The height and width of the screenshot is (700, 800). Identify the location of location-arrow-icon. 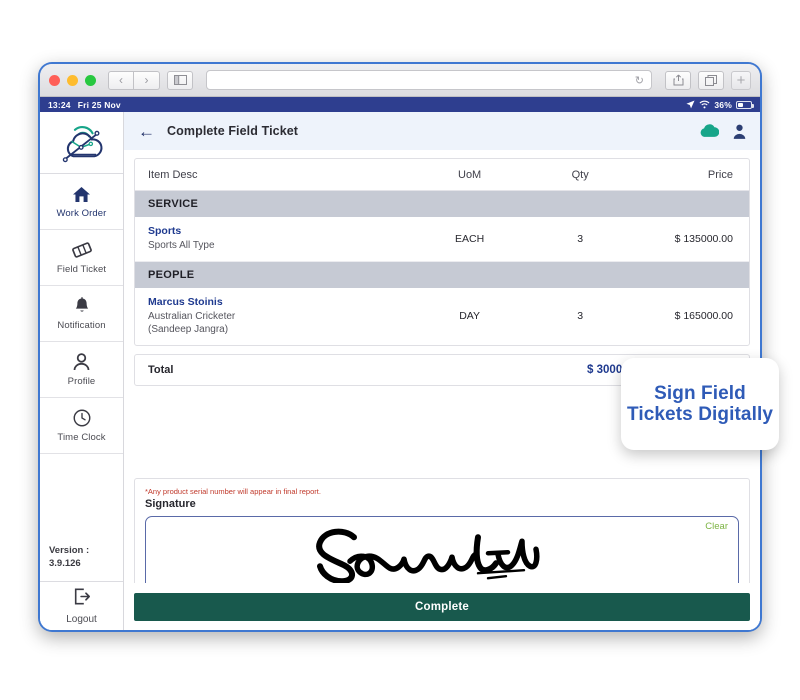
(690, 104).